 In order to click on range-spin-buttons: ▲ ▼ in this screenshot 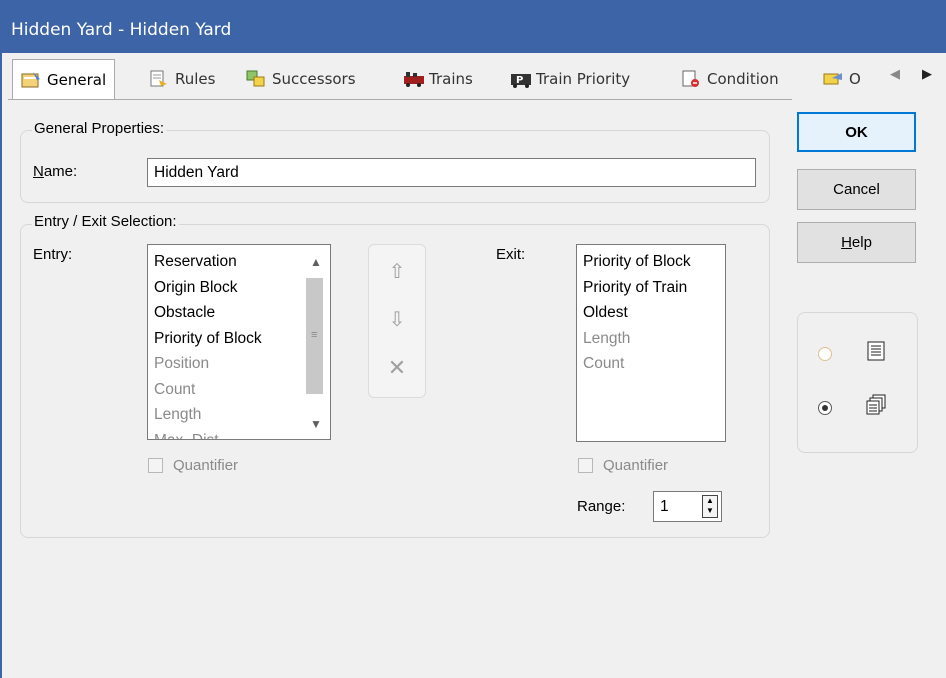, I will do `click(710, 506)`.